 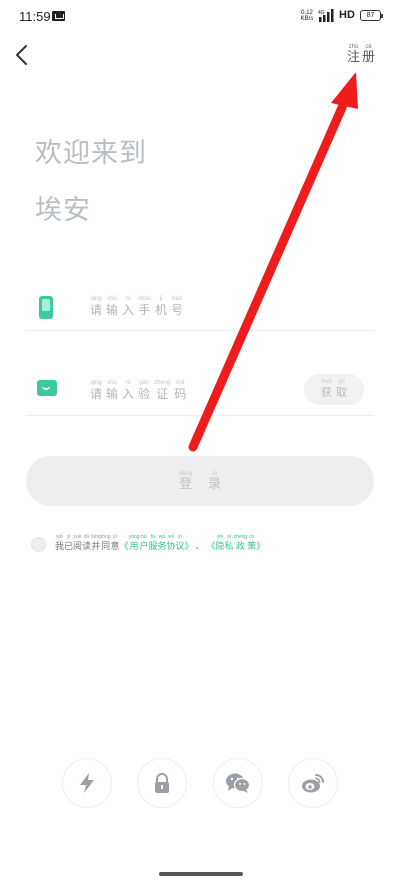 What do you see at coordinates (200, 391) in the screenshot?
I see `verification-code-field: qǐng 请 shū 输 rù 入 yàn 验 zhèng 证 mǎ 码 huò 获 qǔ 取` at bounding box center [200, 391].